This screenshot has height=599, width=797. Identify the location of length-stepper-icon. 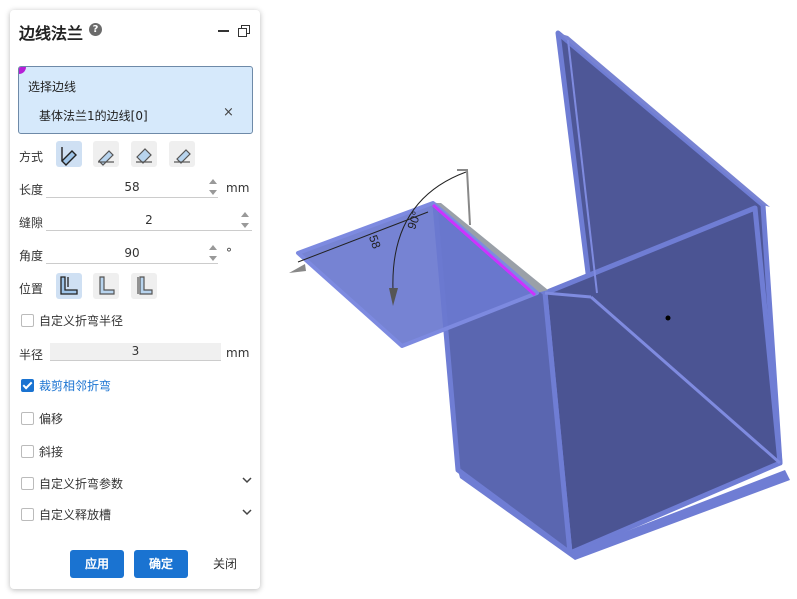
(213, 187).